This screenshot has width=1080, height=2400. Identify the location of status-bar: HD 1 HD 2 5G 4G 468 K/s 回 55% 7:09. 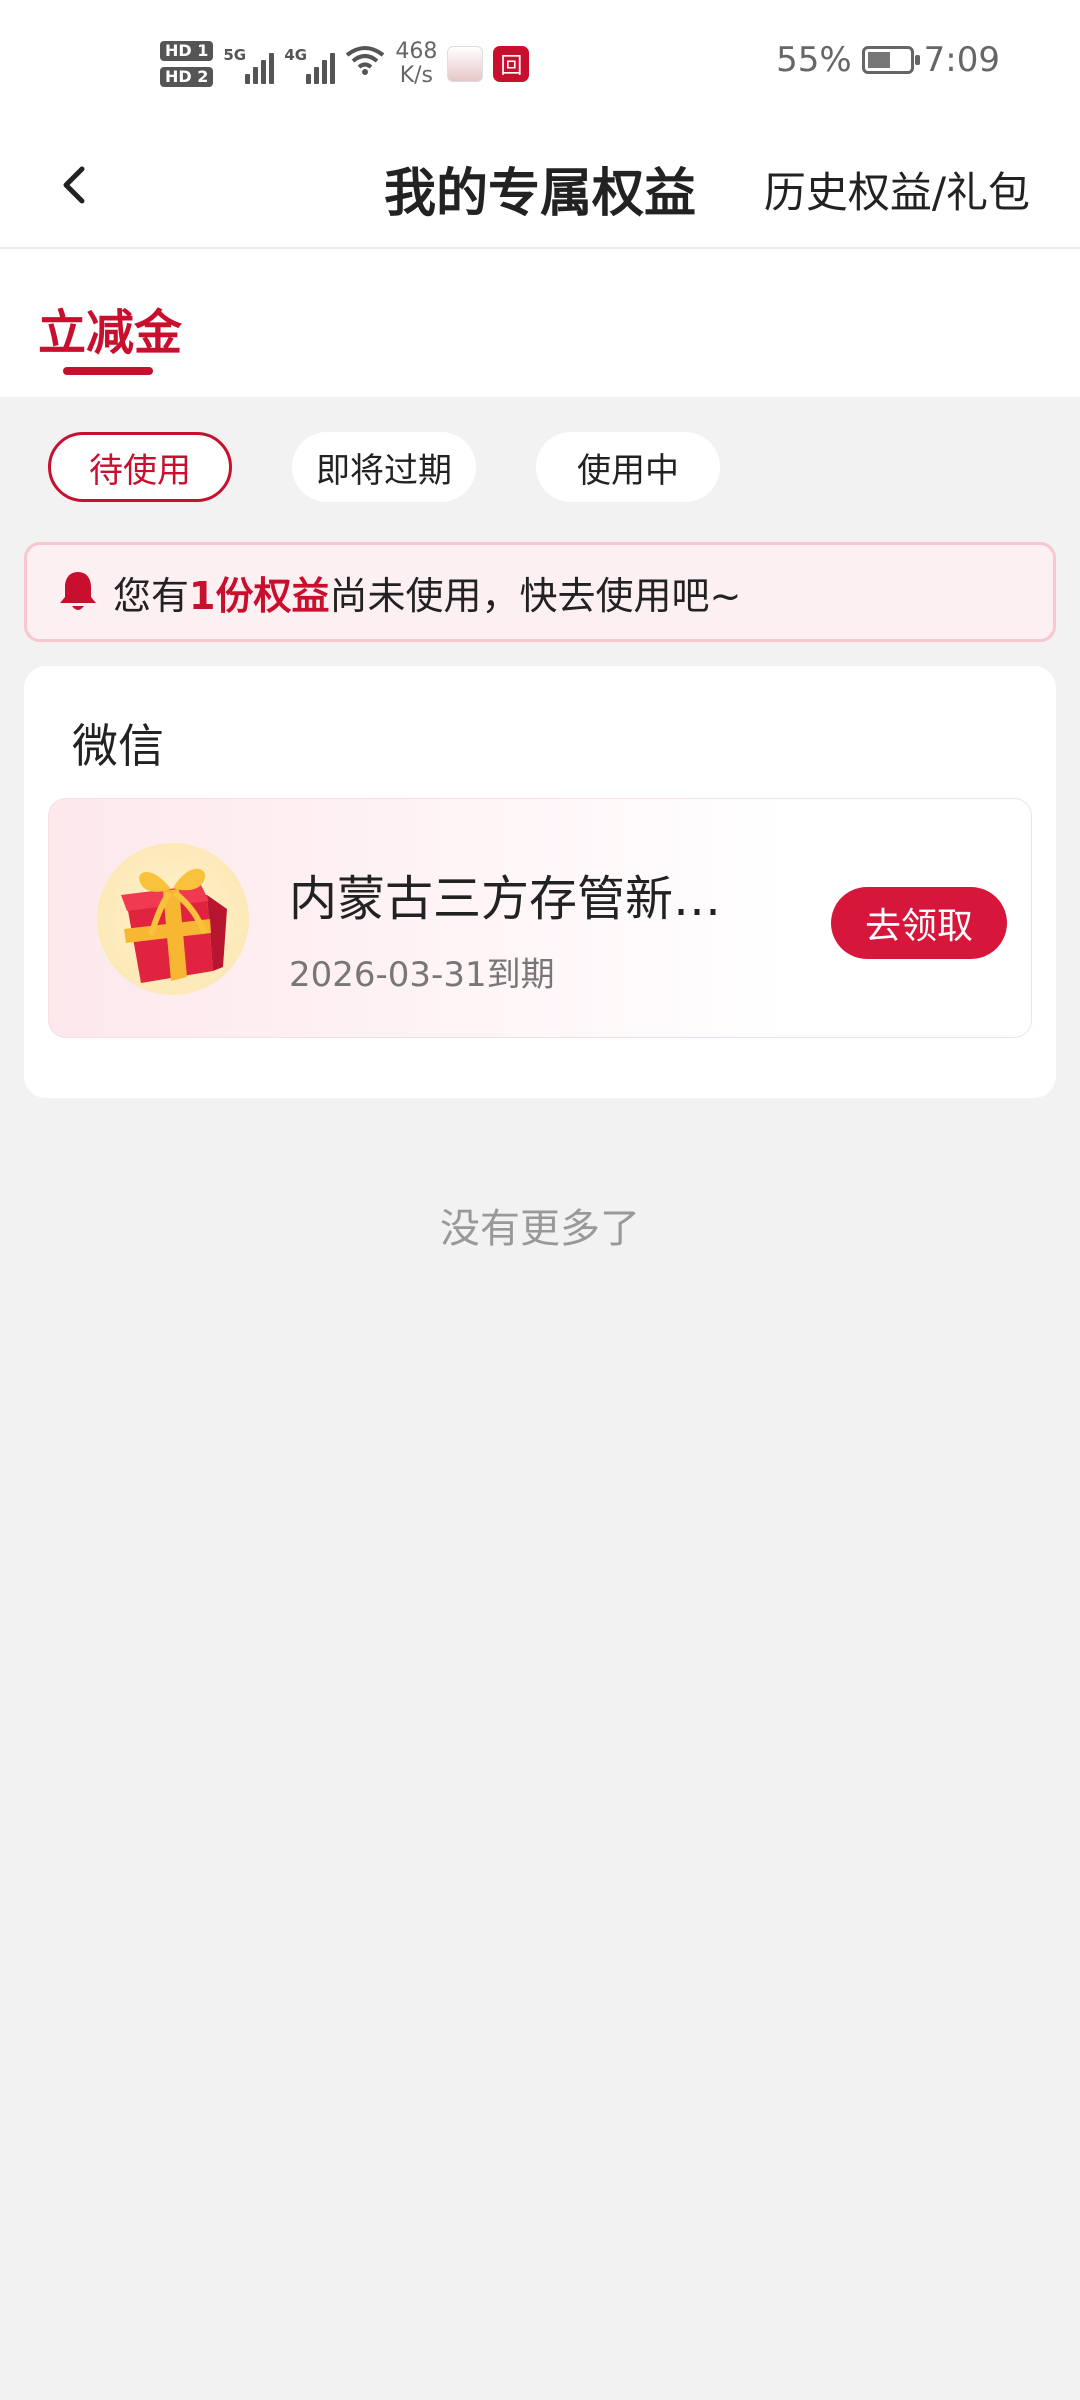
(540, 62).